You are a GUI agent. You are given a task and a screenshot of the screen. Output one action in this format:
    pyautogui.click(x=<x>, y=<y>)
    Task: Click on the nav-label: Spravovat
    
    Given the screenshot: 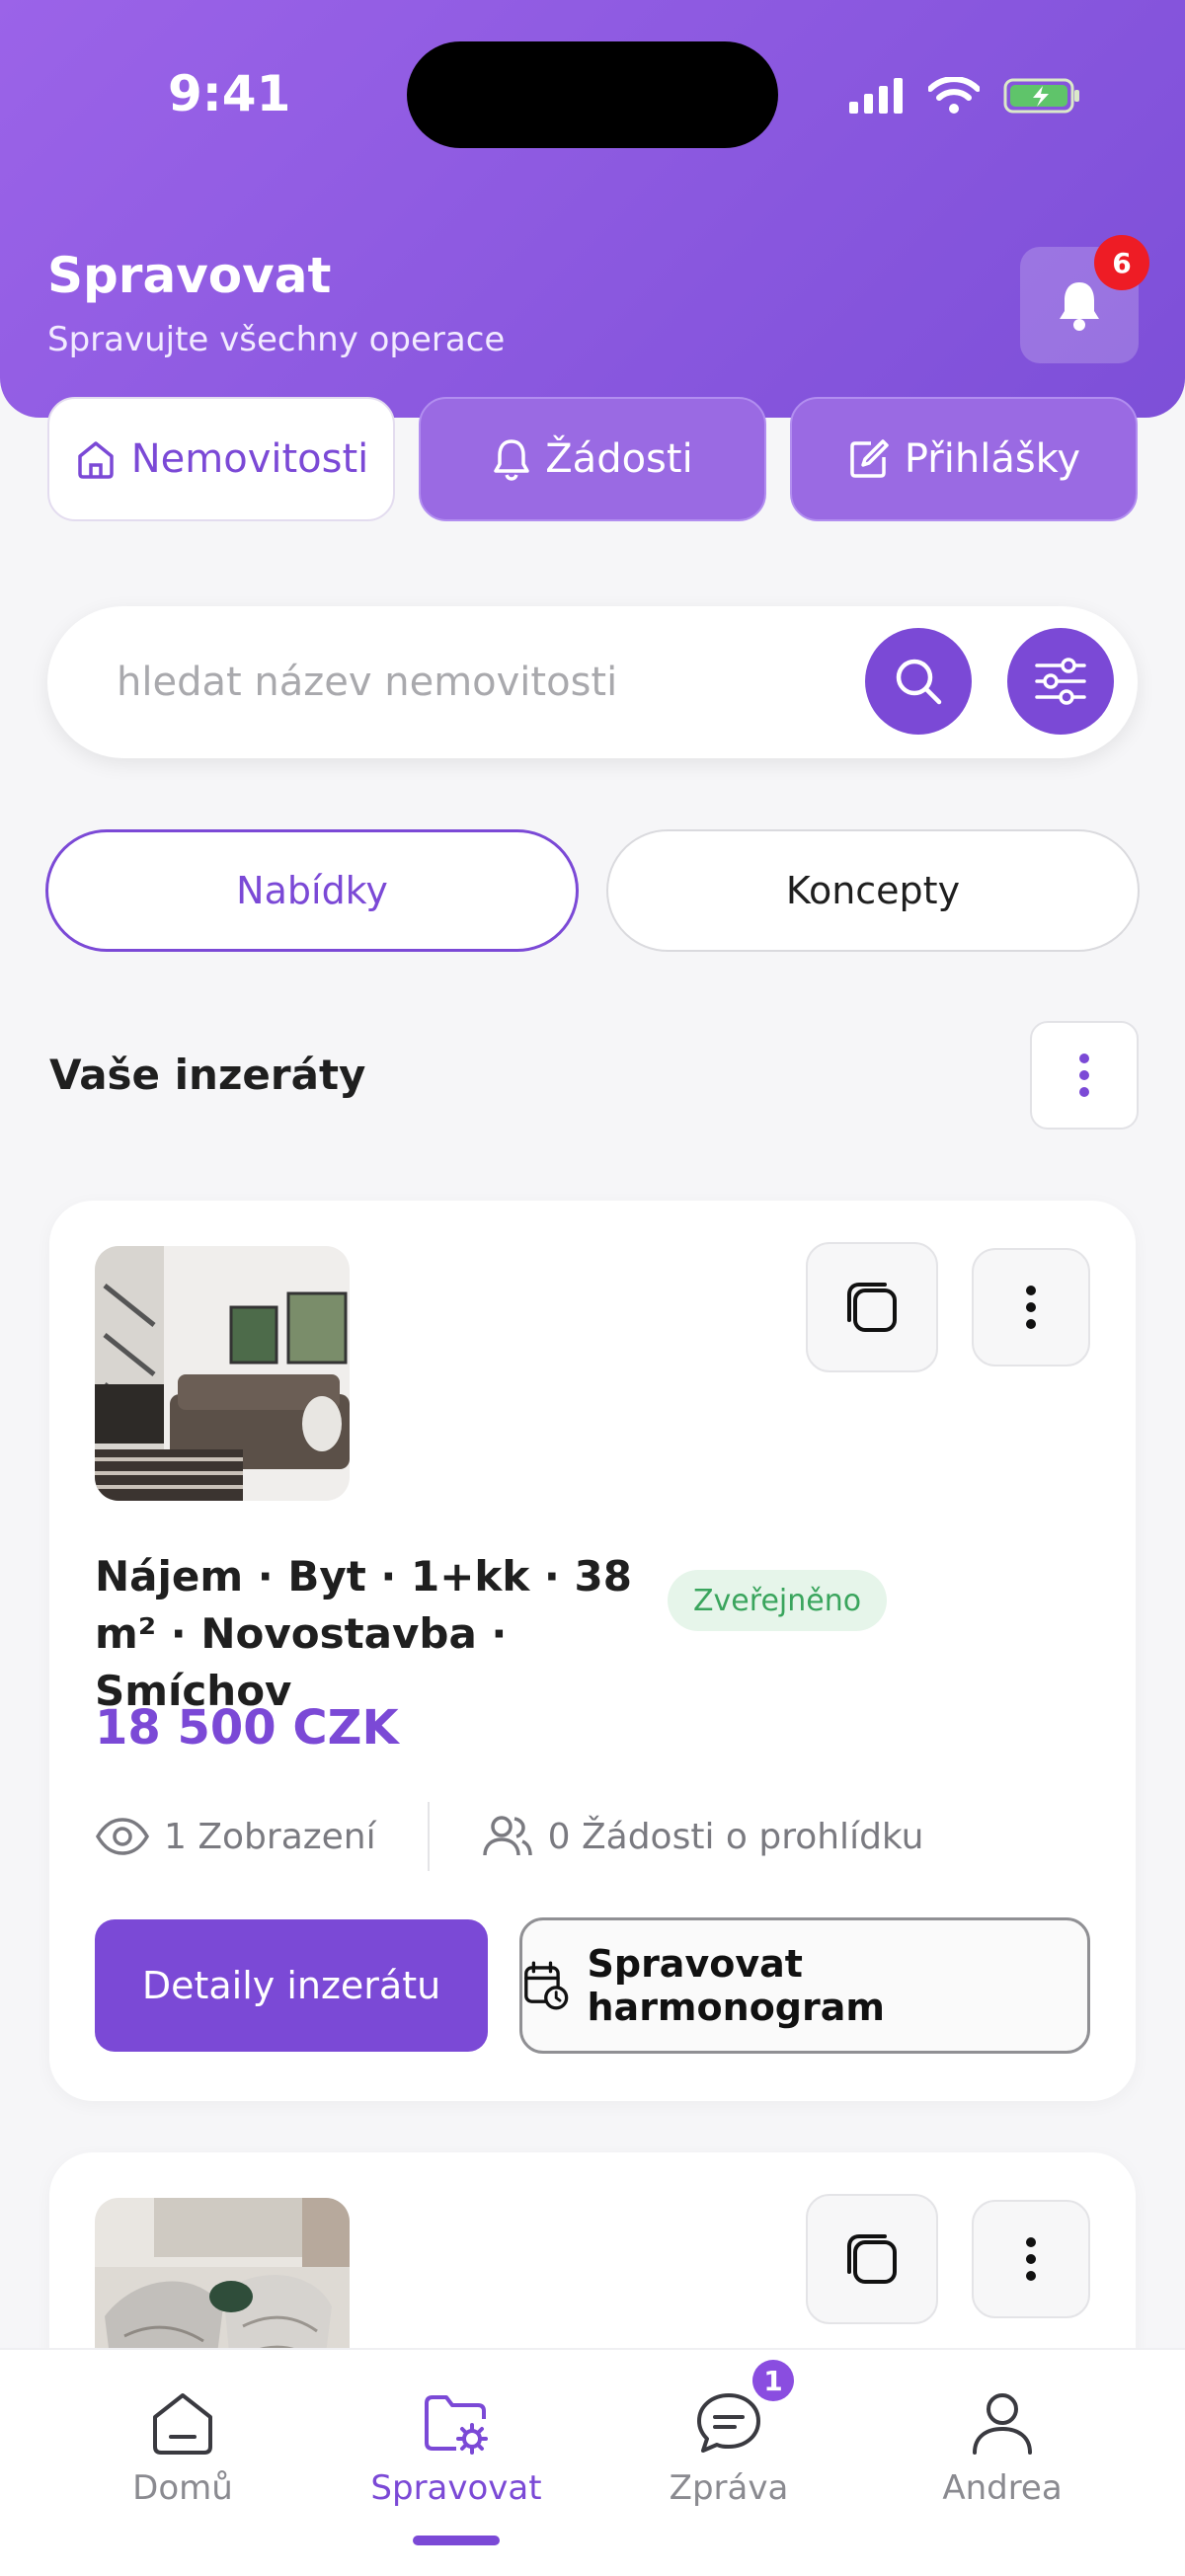 What is the action you would take?
    pyautogui.click(x=456, y=2488)
    